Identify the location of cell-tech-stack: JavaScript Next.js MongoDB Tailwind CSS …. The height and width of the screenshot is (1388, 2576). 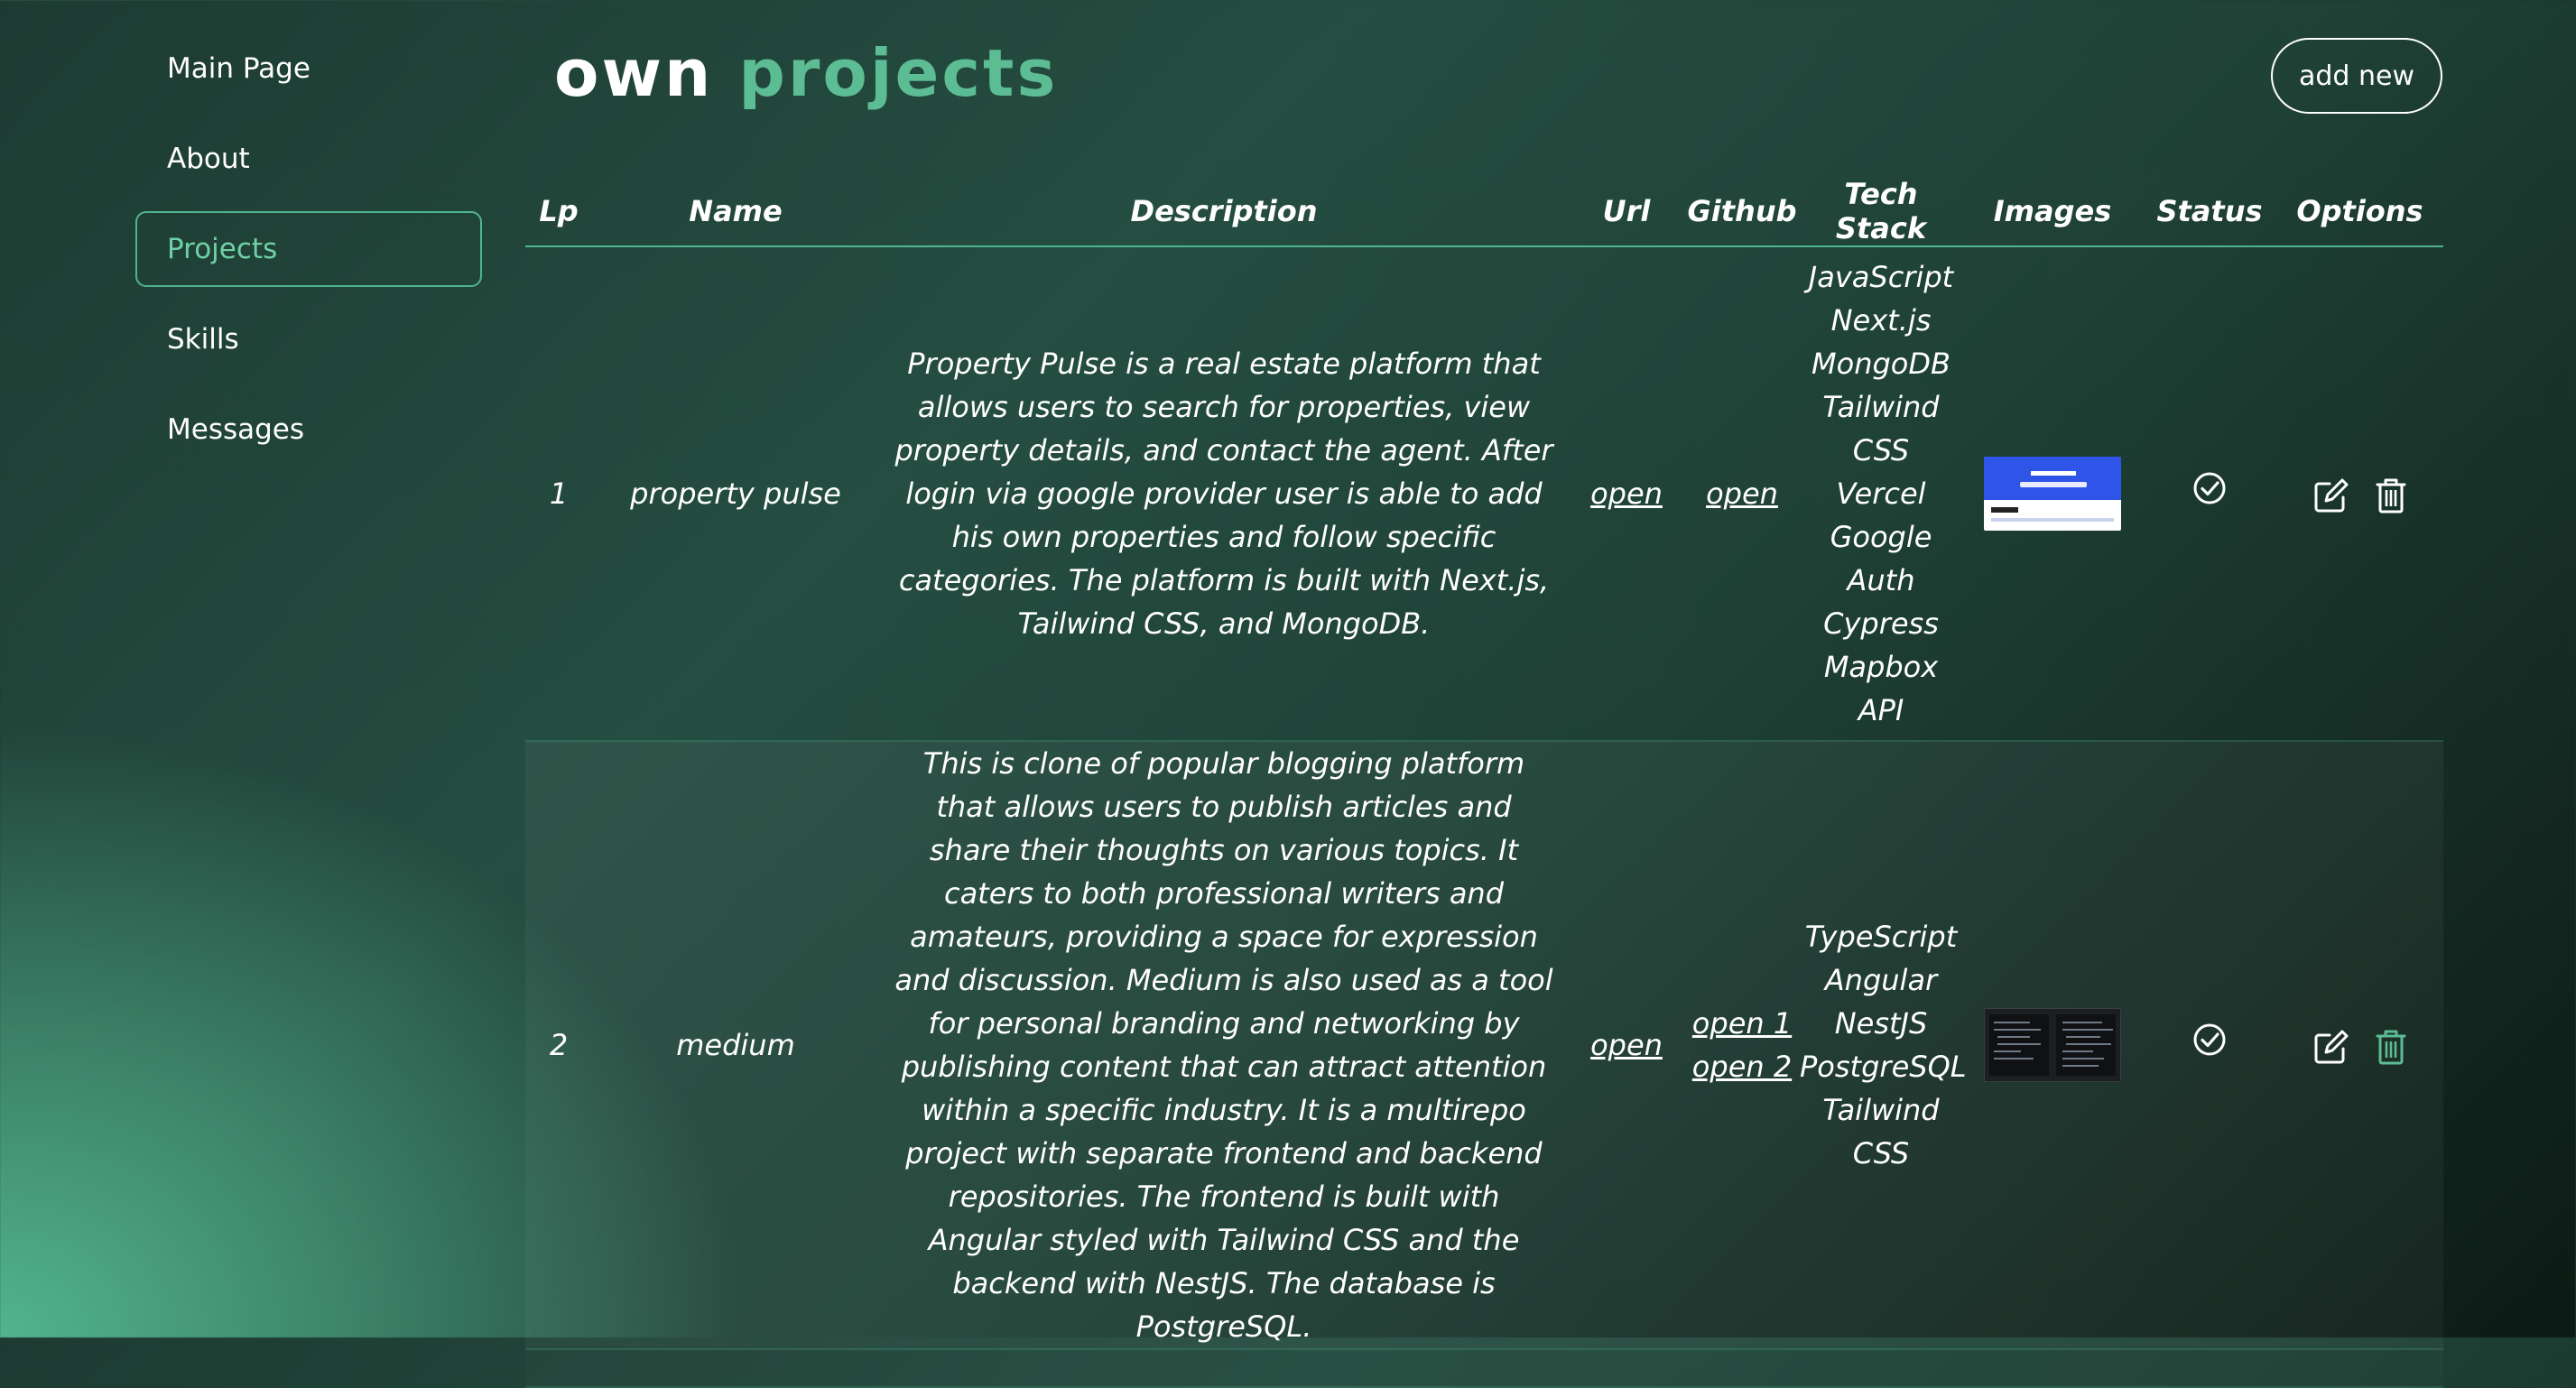
(1881, 494).